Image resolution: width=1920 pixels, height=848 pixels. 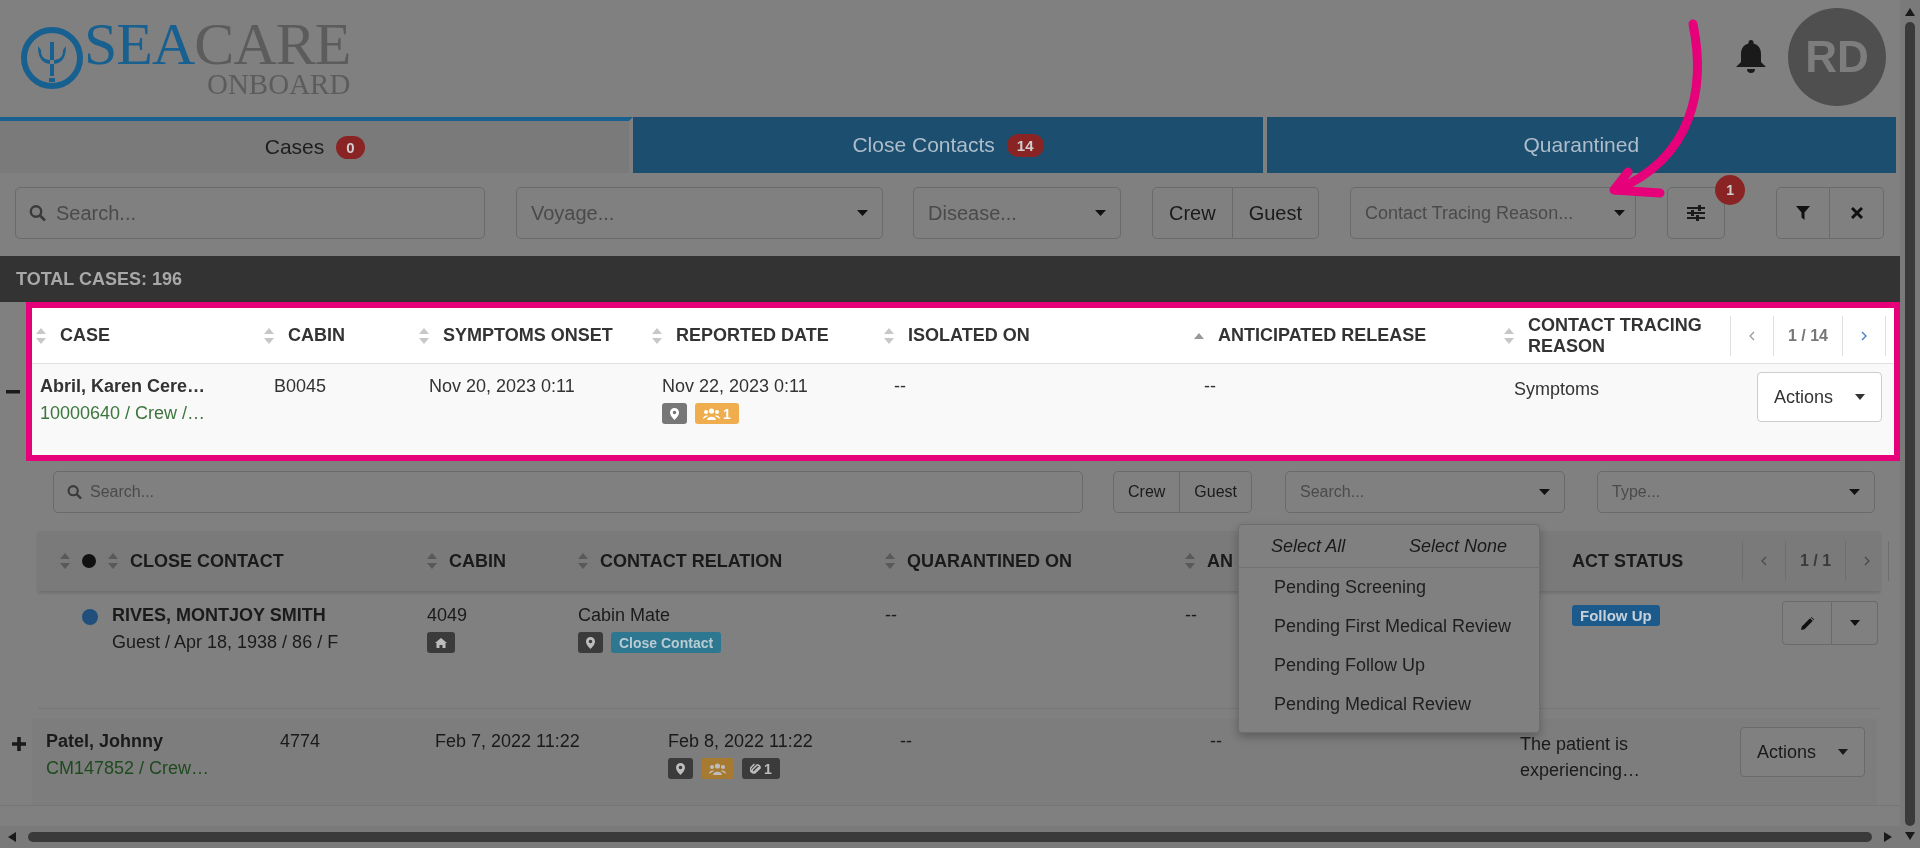 What do you see at coordinates (1628, 561) in the screenshot?
I see `column-header: ACT STATUS` at bounding box center [1628, 561].